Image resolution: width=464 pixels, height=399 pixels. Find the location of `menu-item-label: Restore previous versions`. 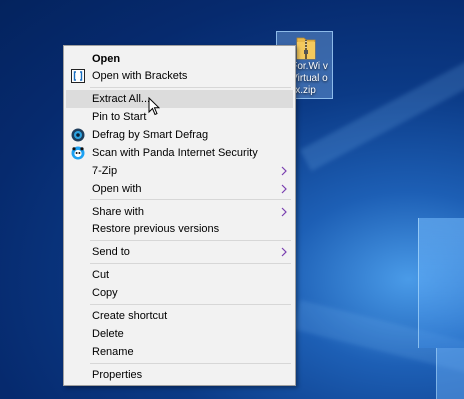

menu-item-label: Restore previous versions is located at coordinates (156, 229).